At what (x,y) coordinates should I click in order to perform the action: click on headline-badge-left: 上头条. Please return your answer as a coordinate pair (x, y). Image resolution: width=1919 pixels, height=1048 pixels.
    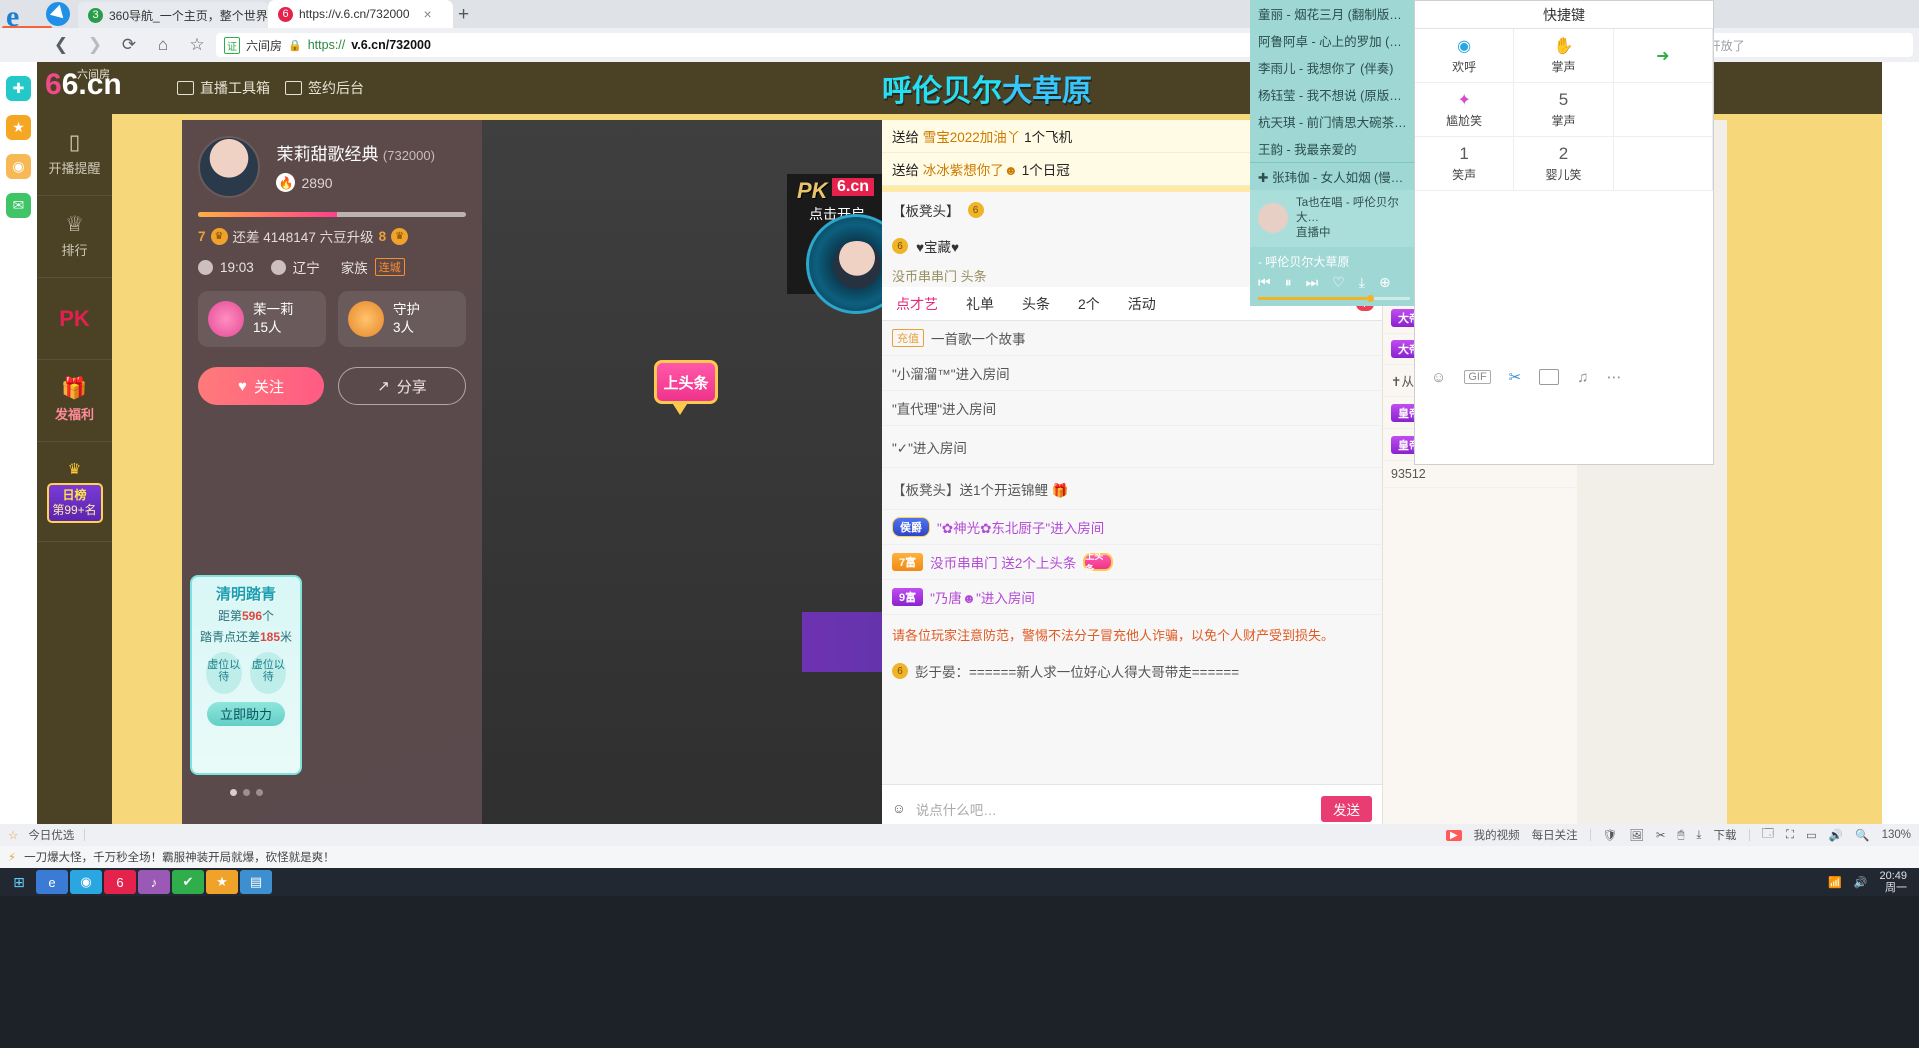
    Looking at the image, I should click on (686, 387).